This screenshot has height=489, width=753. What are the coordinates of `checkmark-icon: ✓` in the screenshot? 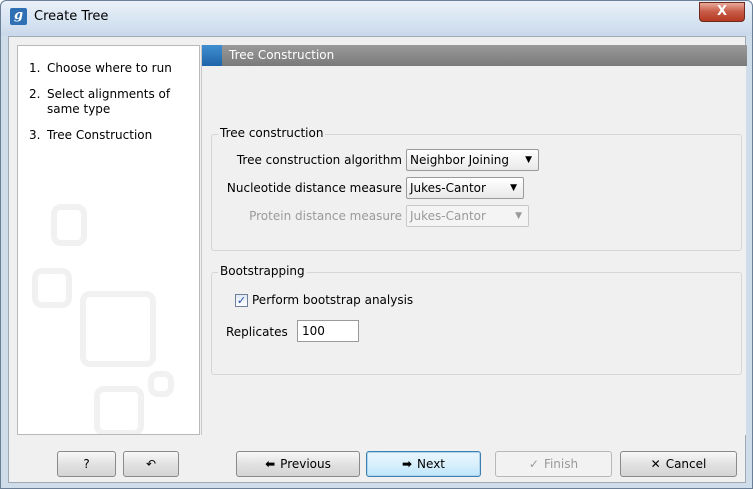 It's located at (533, 464).